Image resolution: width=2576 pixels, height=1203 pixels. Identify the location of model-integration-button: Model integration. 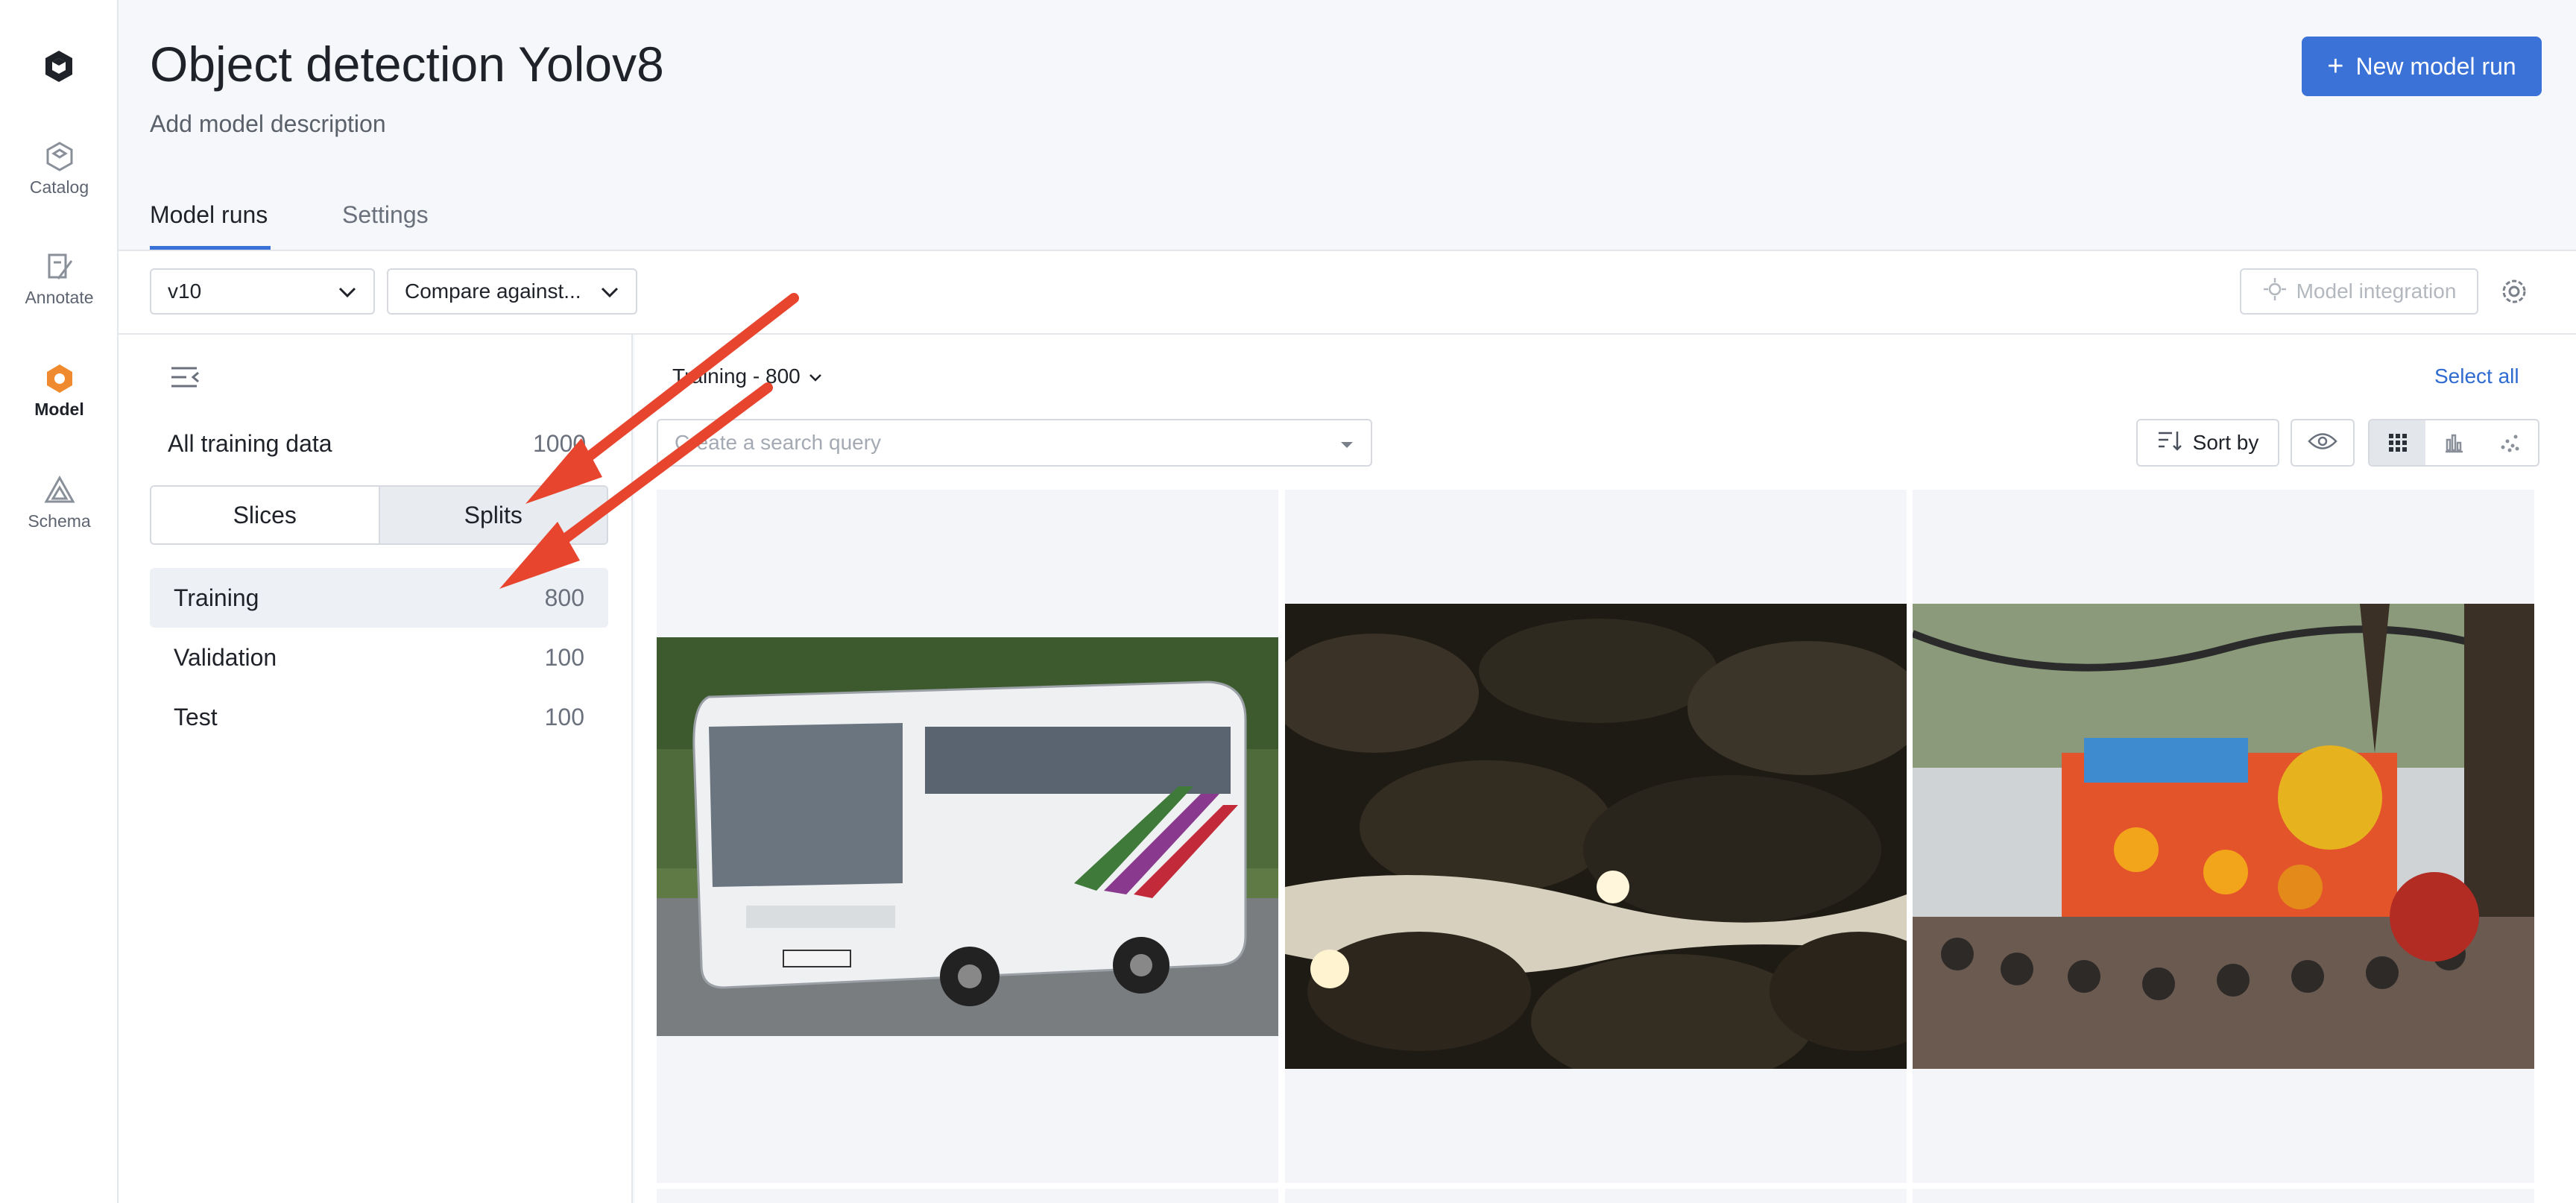
(2359, 291).